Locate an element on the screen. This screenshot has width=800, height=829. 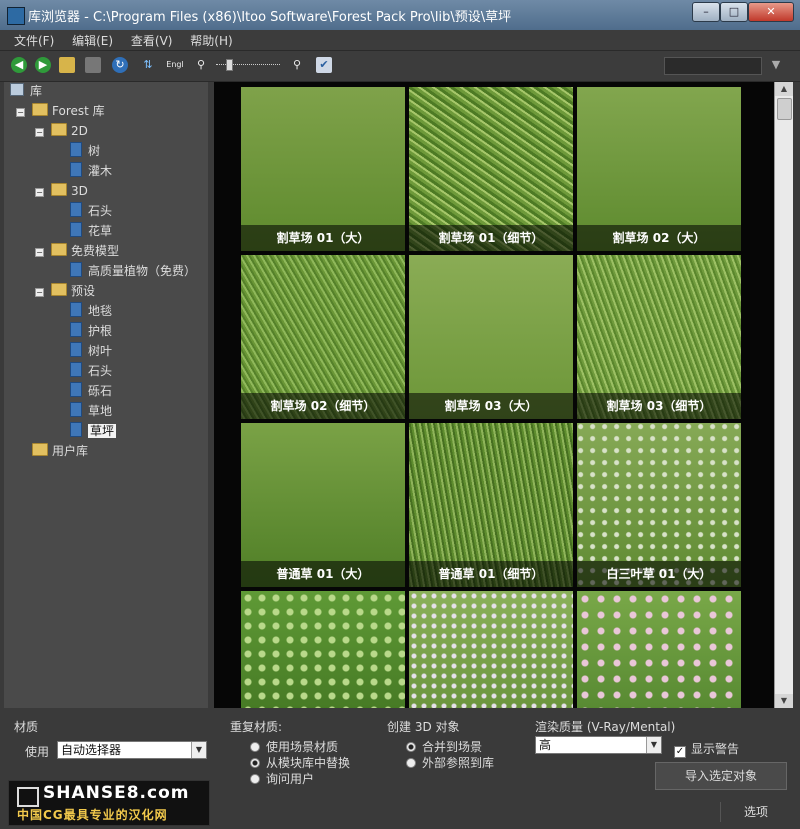
radio-ask-user: 询问用户 is located at coordinates (282, 778).